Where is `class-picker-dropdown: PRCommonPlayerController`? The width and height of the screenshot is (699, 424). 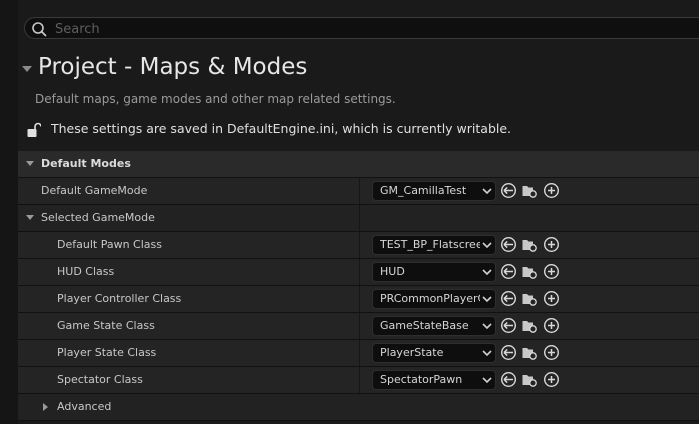
class-picker-dropdown: PRCommonPlayerController is located at coordinates (434, 299).